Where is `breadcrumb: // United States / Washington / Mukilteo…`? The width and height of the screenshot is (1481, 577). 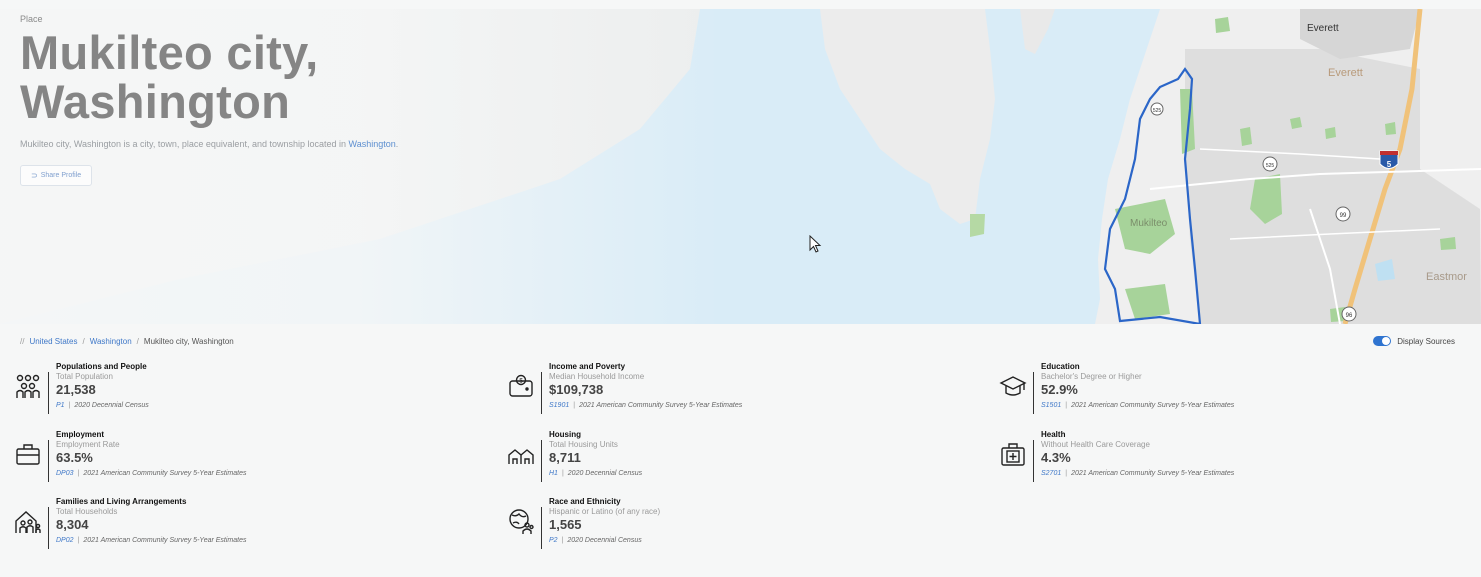
breadcrumb: // United States / Washington / Mukilteo… is located at coordinates (127, 341).